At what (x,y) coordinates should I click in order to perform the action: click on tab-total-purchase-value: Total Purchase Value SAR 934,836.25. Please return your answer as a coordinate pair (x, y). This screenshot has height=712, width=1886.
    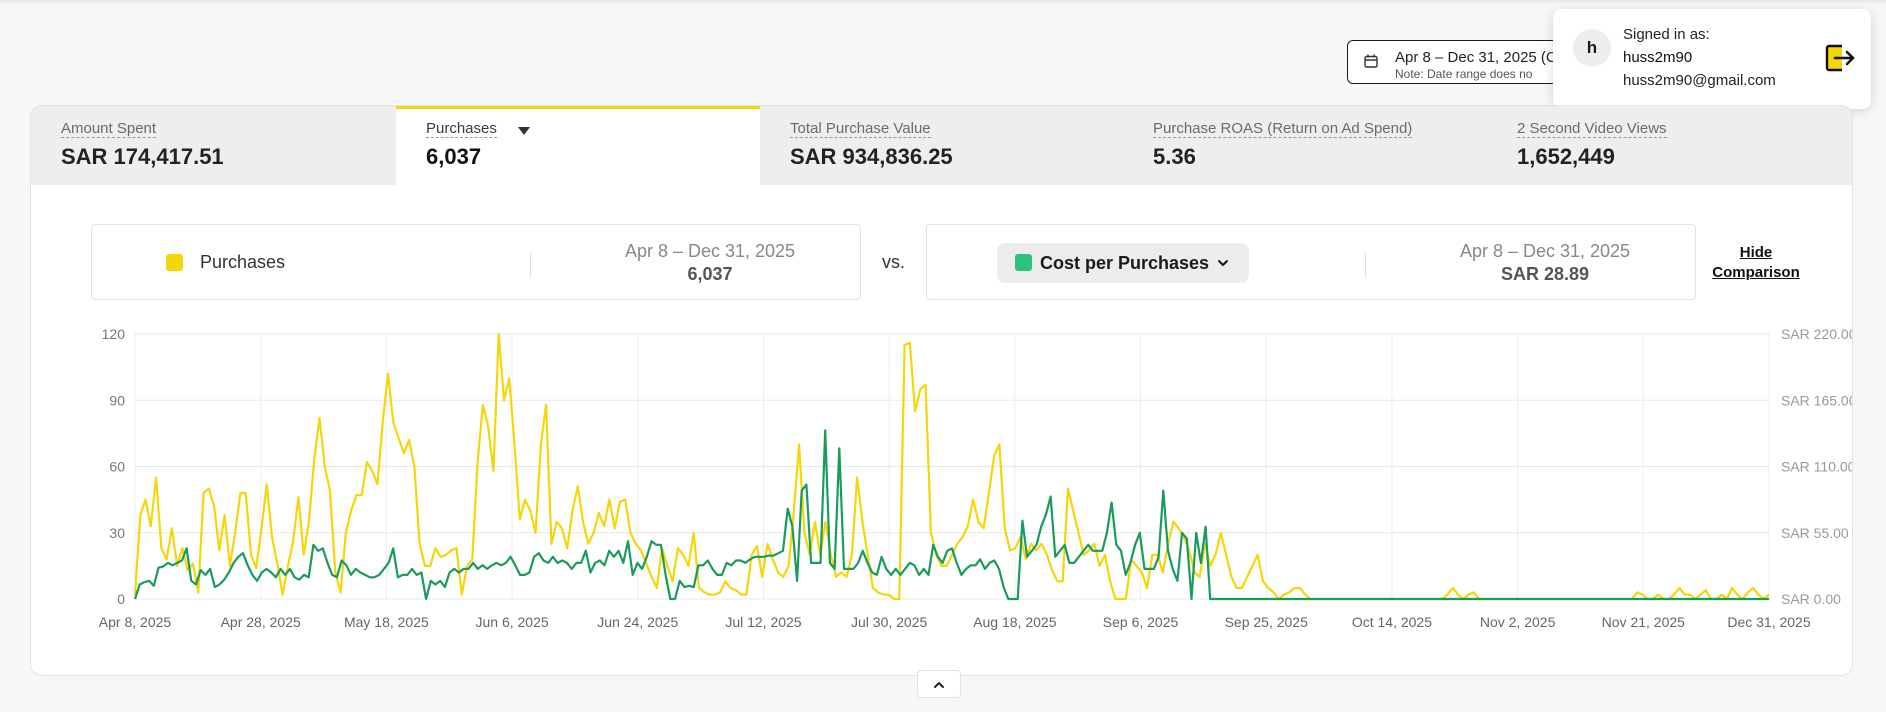
    Looking at the image, I should click on (941, 145).